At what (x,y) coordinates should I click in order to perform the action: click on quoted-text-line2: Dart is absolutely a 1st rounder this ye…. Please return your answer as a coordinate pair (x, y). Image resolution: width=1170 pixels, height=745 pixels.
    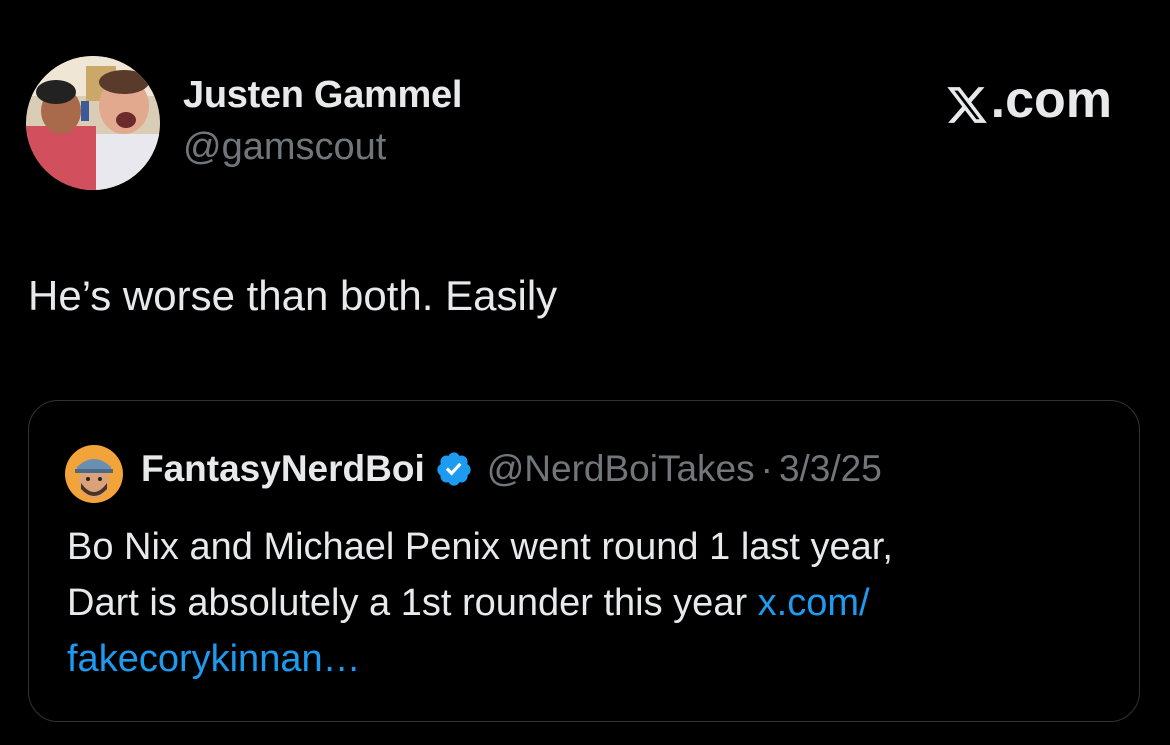
    Looking at the image, I should click on (412, 603).